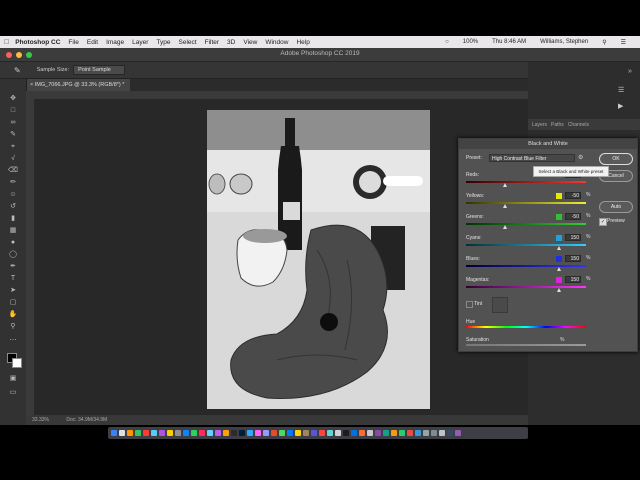  Describe the element at coordinates (447, 42) in the screenshot. I see `wifi-icon: ○` at that location.